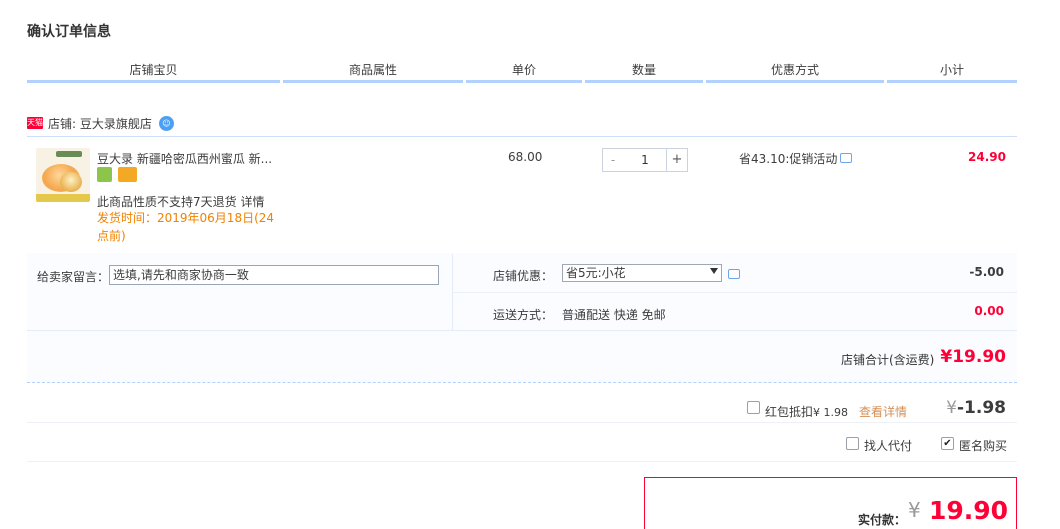  I want to click on page-title: 确认订单信息, so click(69, 32).